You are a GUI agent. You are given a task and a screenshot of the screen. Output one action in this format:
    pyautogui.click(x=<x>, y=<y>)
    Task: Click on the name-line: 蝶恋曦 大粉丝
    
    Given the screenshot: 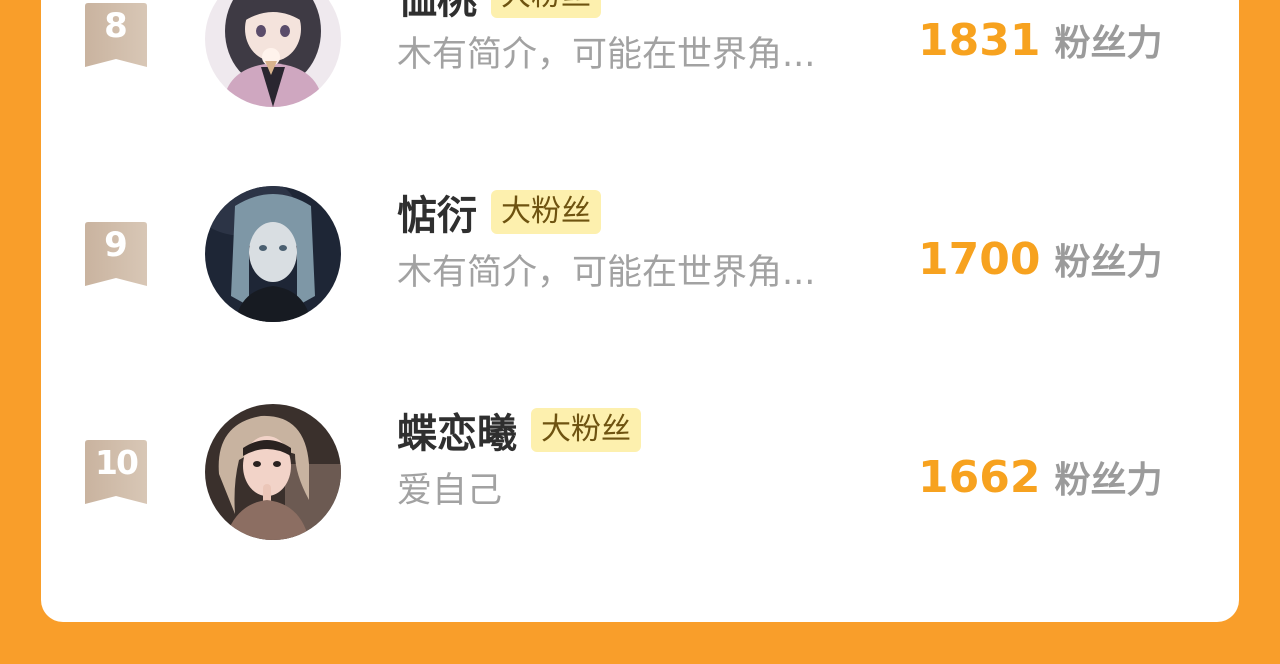 What is the action you would take?
    pyautogui.click(x=519, y=430)
    